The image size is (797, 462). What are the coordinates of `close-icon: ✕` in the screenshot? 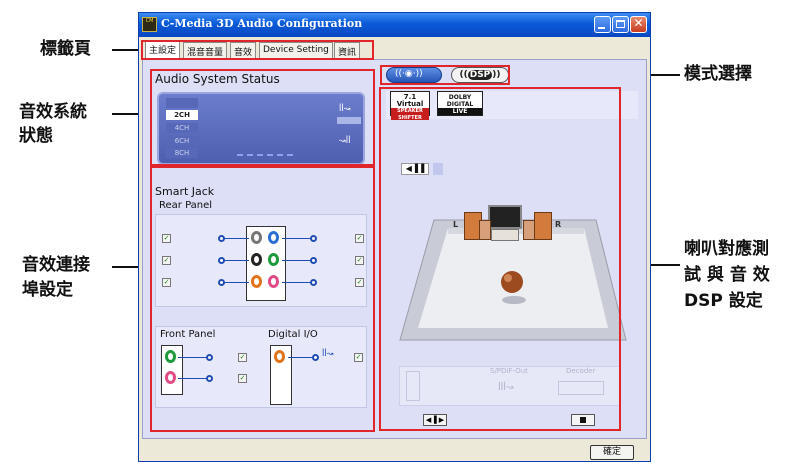 It's located at (638, 23).